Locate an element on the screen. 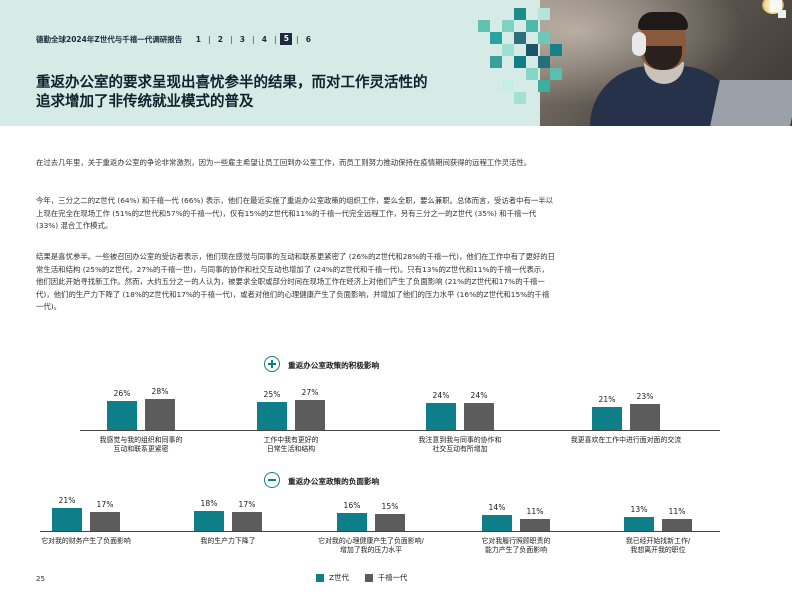 This screenshot has width=792, height=612. value-label-genz-2: 18% is located at coordinates (209, 504).